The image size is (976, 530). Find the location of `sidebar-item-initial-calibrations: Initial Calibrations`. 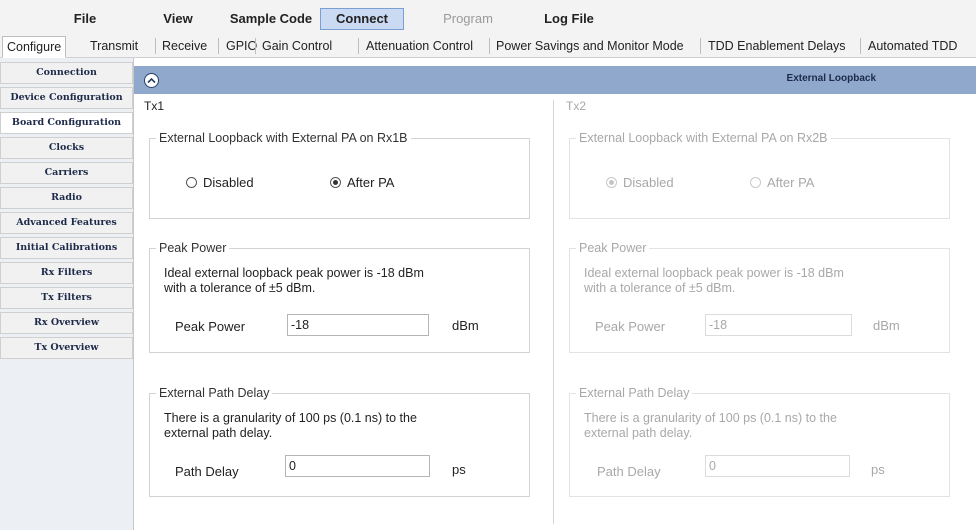

sidebar-item-initial-calibrations: Initial Calibrations is located at coordinates (66, 248).